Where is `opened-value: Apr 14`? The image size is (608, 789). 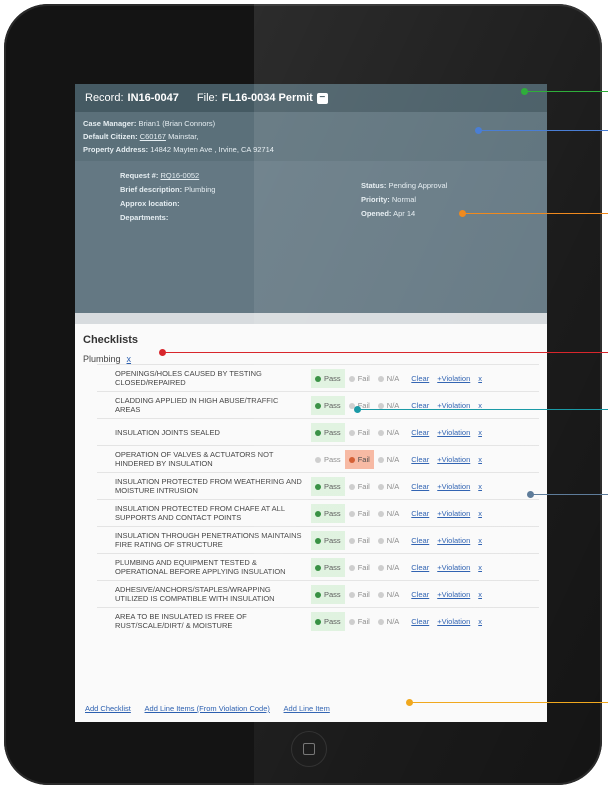 opened-value: Apr 14 is located at coordinates (404, 213).